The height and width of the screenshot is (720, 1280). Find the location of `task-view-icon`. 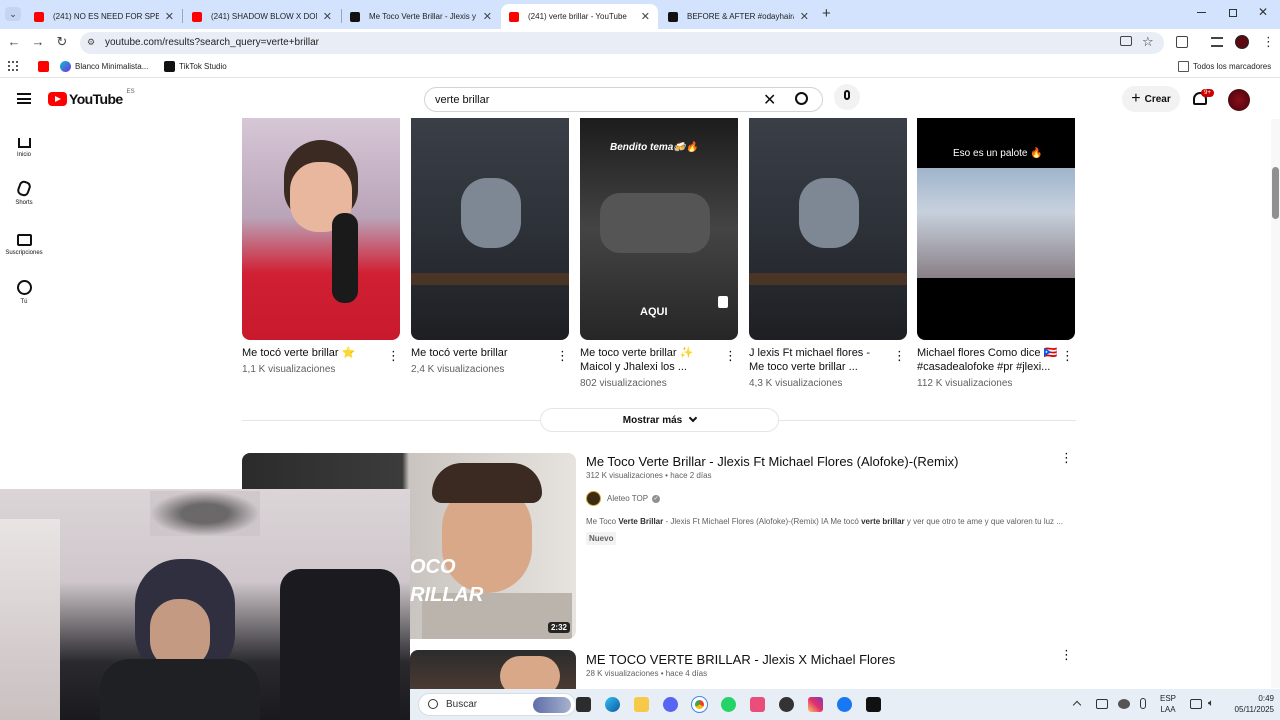

task-view-icon is located at coordinates (583, 704).